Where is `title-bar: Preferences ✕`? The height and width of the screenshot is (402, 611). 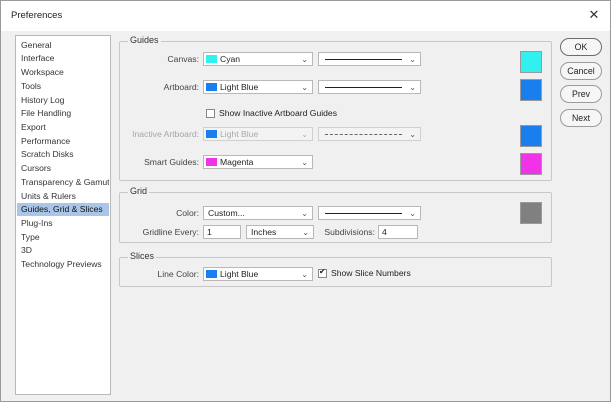
title-bar: Preferences ✕ is located at coordinates (305, 16).